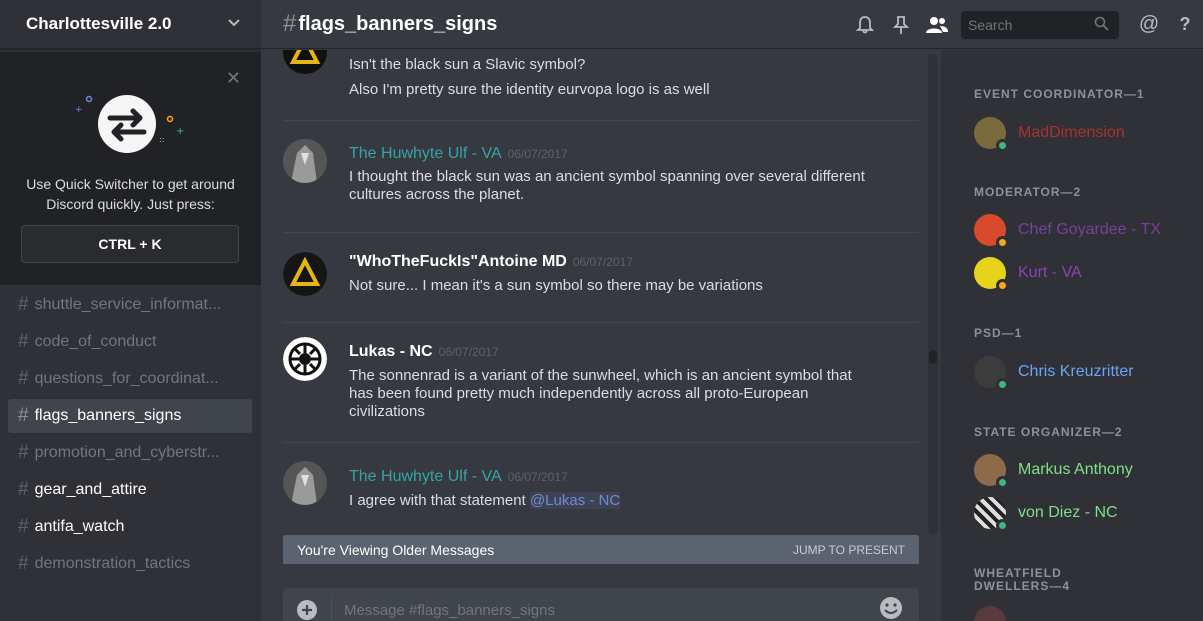 The image size is (1203, 621). I want to click on member-group-title: WHEATFIELD DWELLERS—4, so click(1022, 580).